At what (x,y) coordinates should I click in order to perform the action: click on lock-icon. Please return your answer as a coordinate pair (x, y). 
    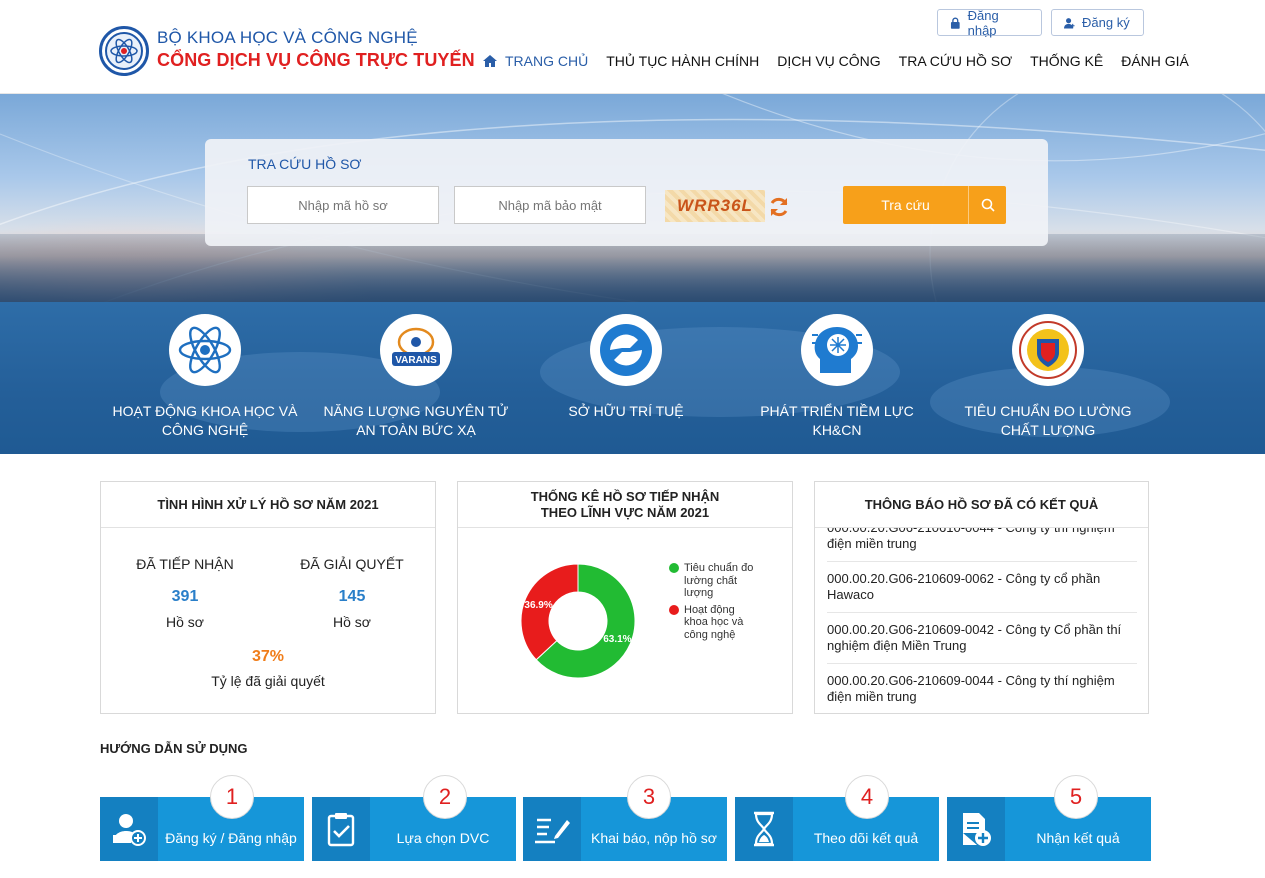
    Looking at the image, I should click on (955, 23).